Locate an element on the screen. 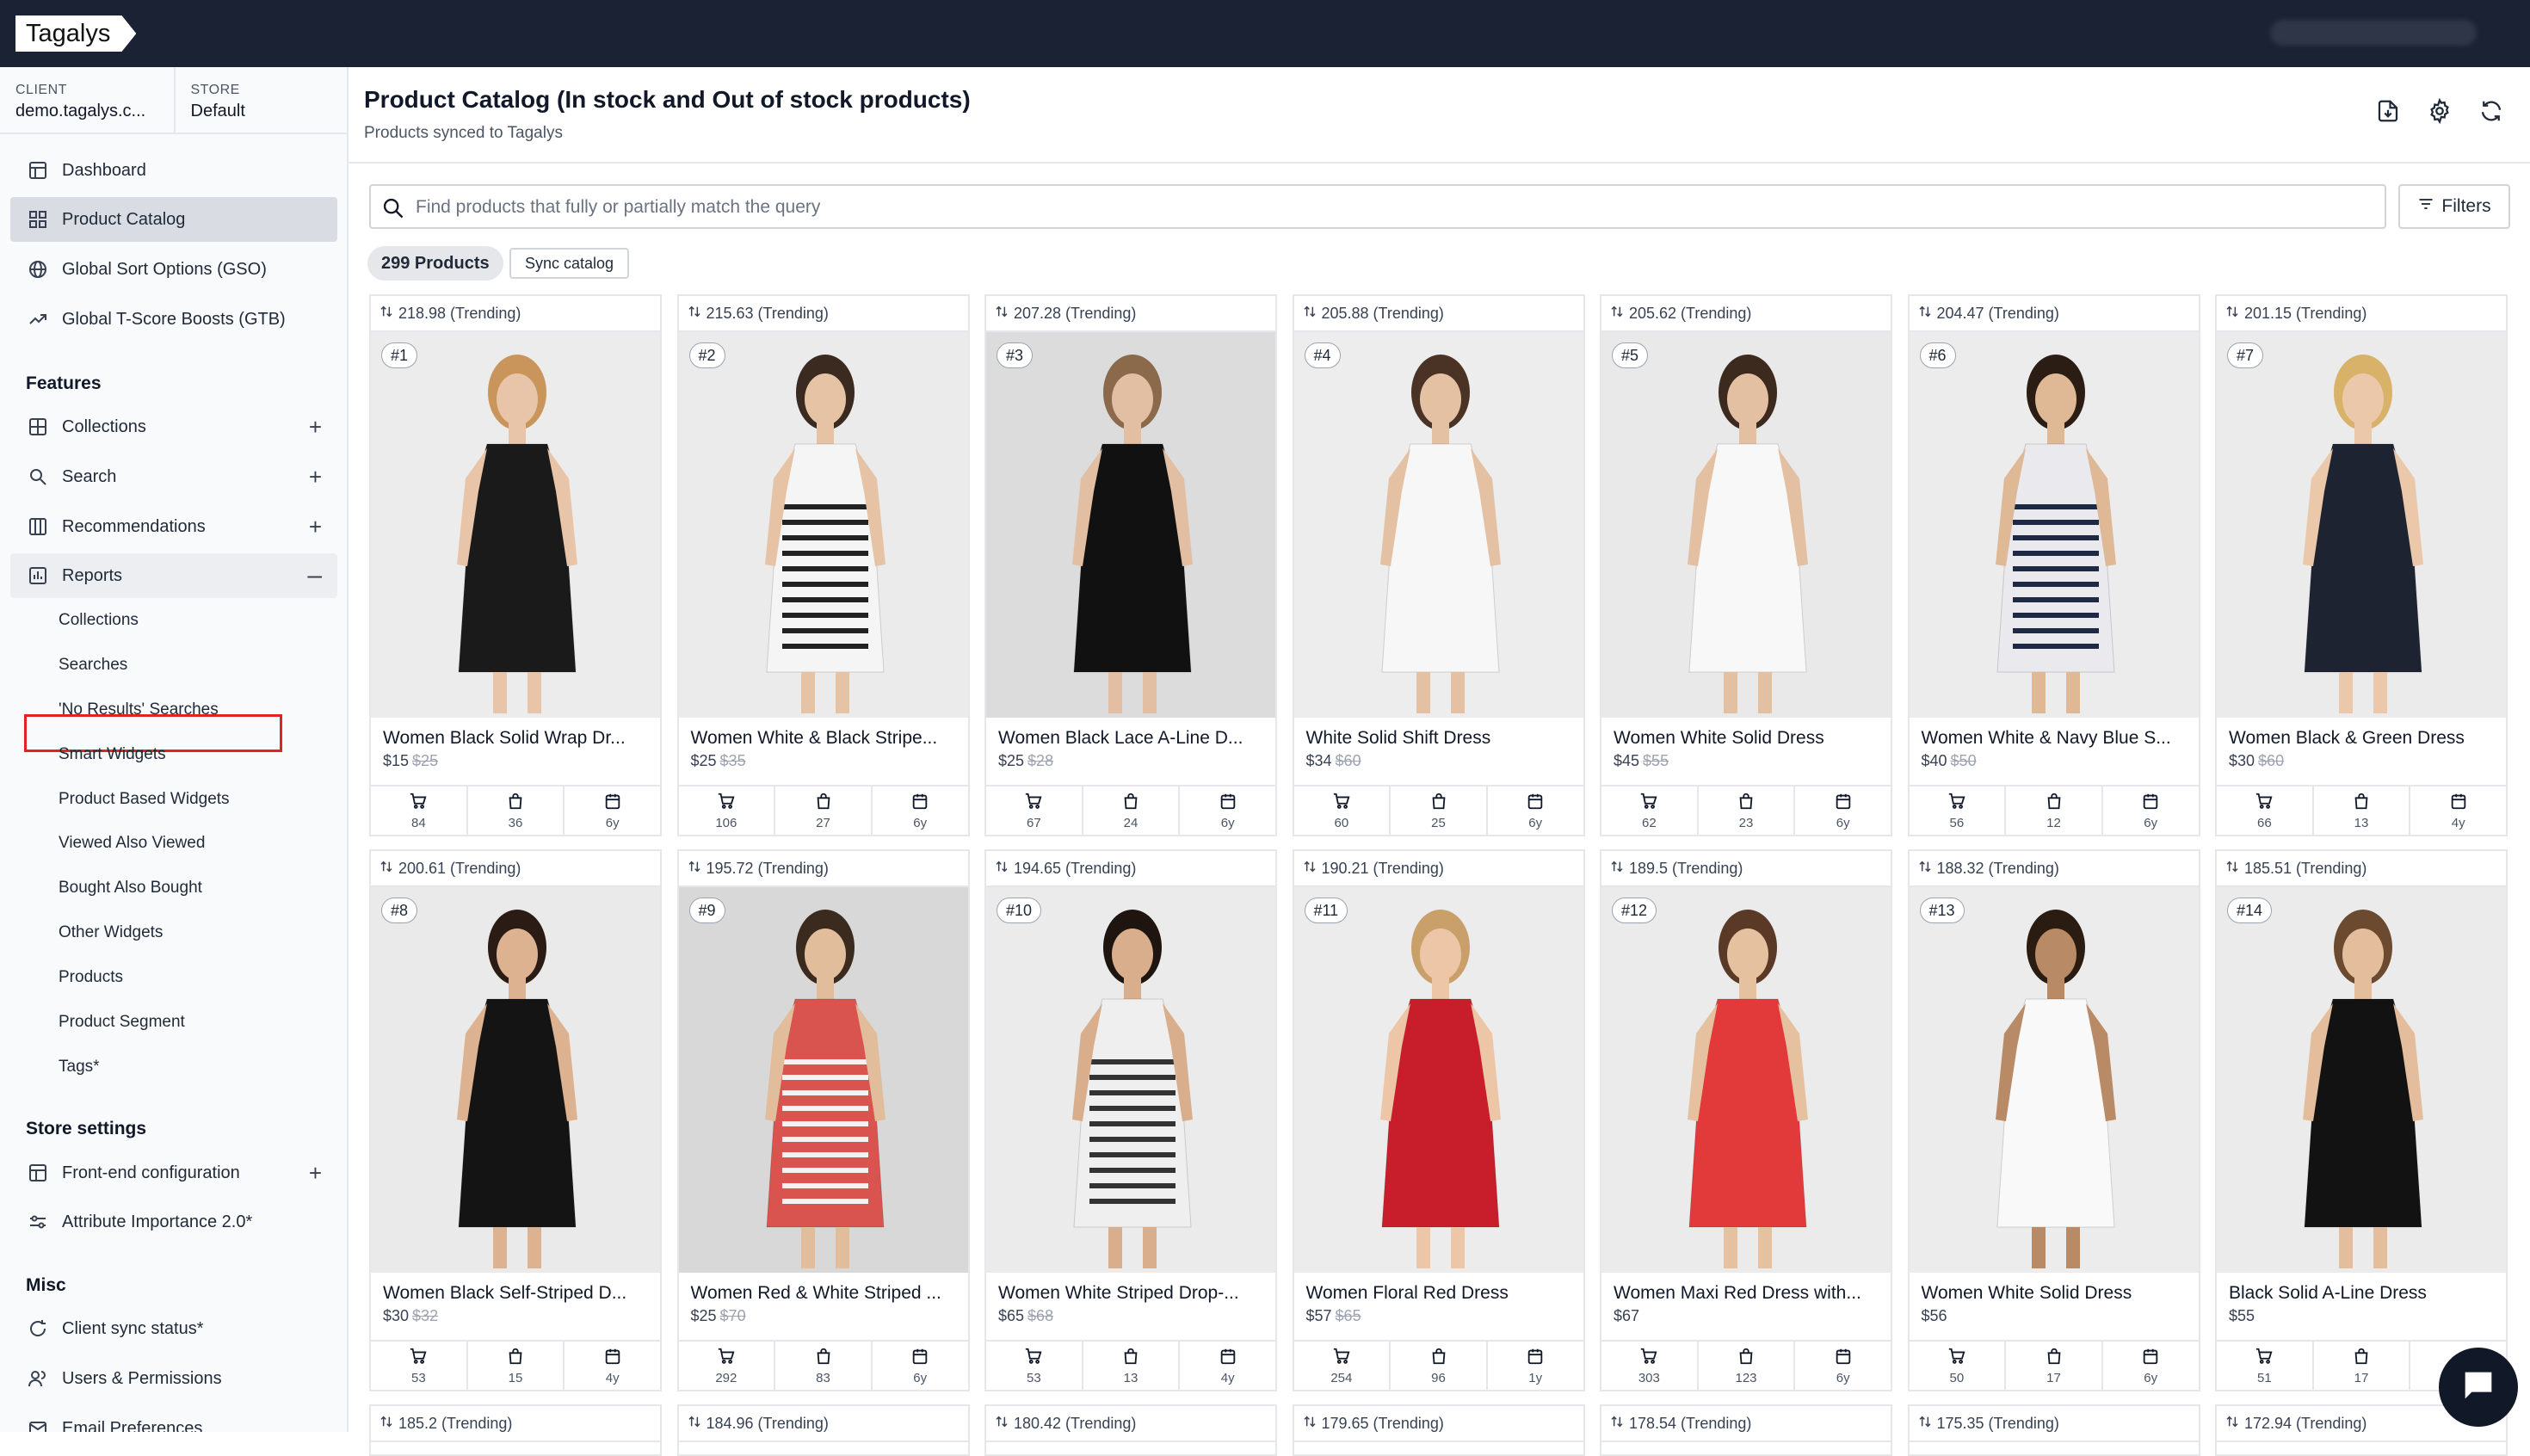  price-current: $65 is located at coordinates (1011, 1316).